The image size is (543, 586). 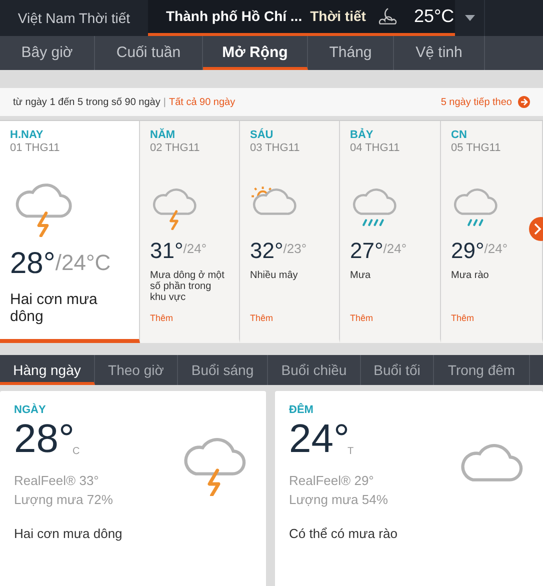 I want to click on day-name: BẢY, so click(x=362, y=135).